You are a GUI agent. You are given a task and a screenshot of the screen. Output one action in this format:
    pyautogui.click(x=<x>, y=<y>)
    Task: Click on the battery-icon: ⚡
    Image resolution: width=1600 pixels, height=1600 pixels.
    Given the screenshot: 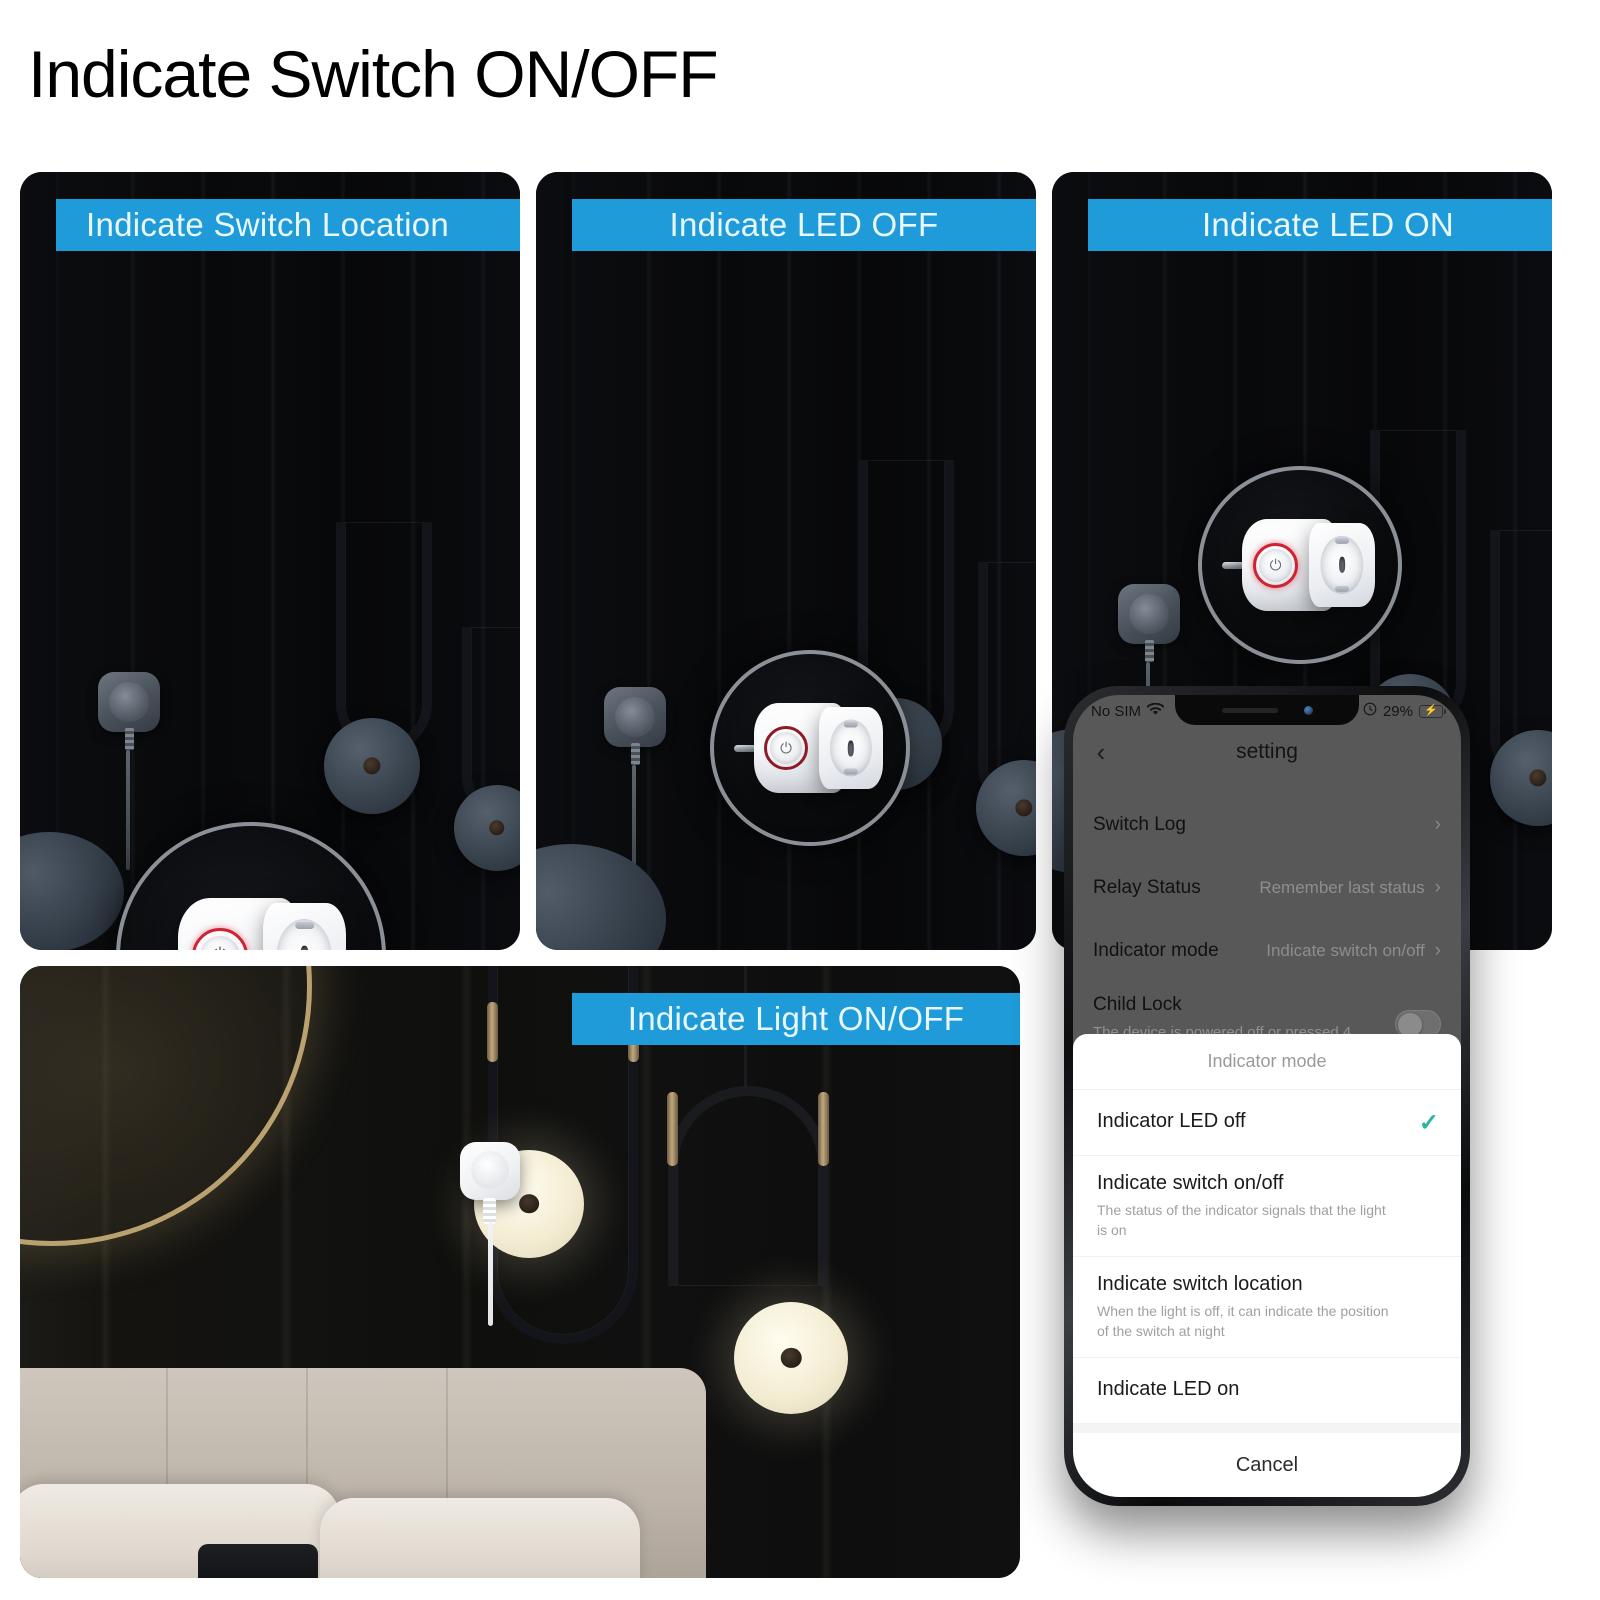 What is the action you would take?
    pyautogui.click(x=1432, y=711)
    